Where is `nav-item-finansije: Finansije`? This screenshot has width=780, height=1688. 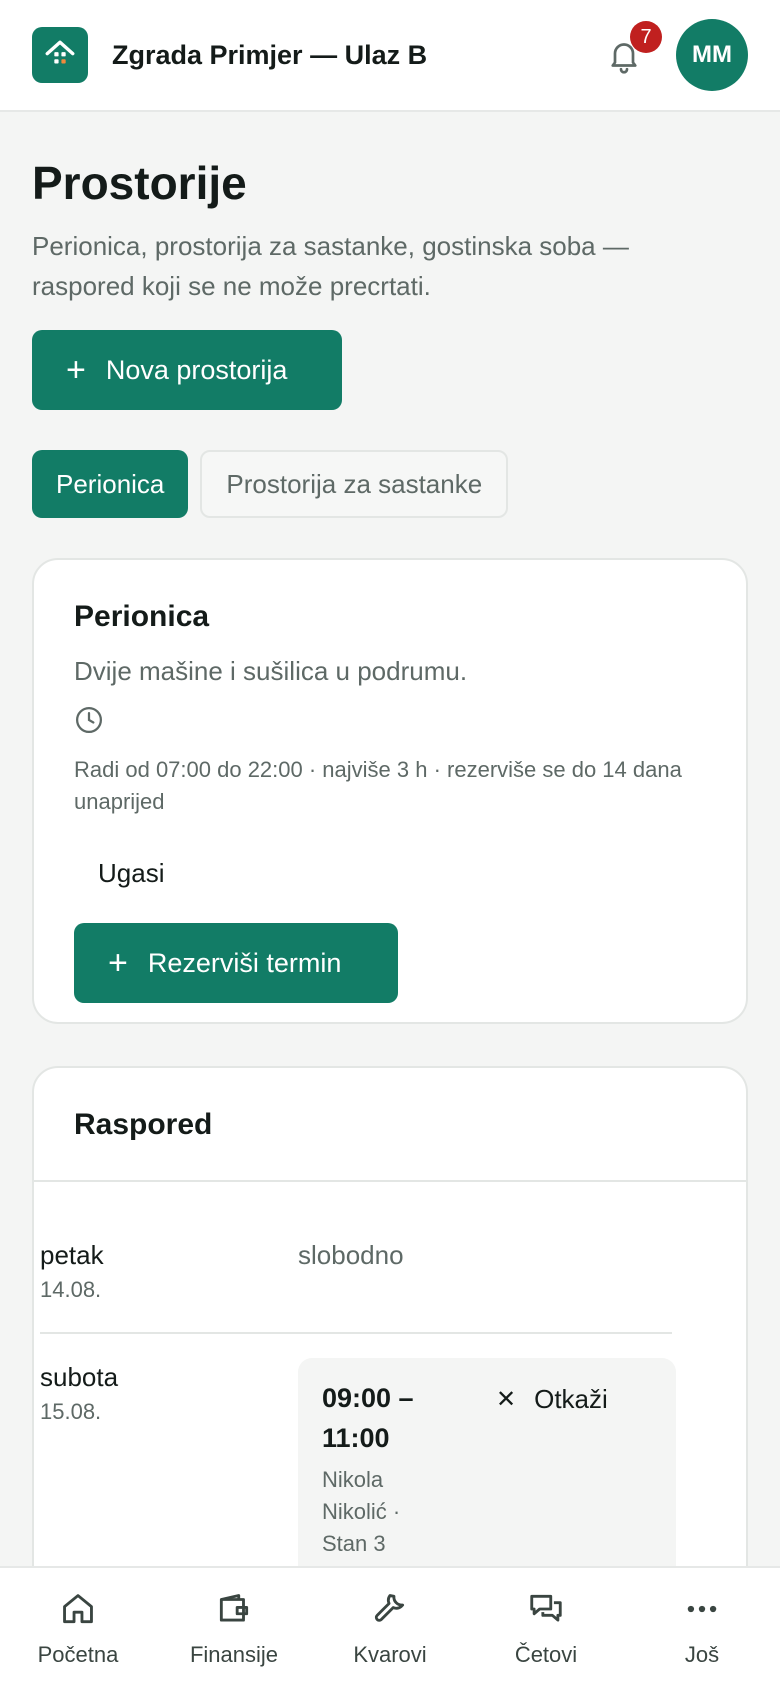 nav-item-finansije: Finansije is located at coordinates (234, 1628).